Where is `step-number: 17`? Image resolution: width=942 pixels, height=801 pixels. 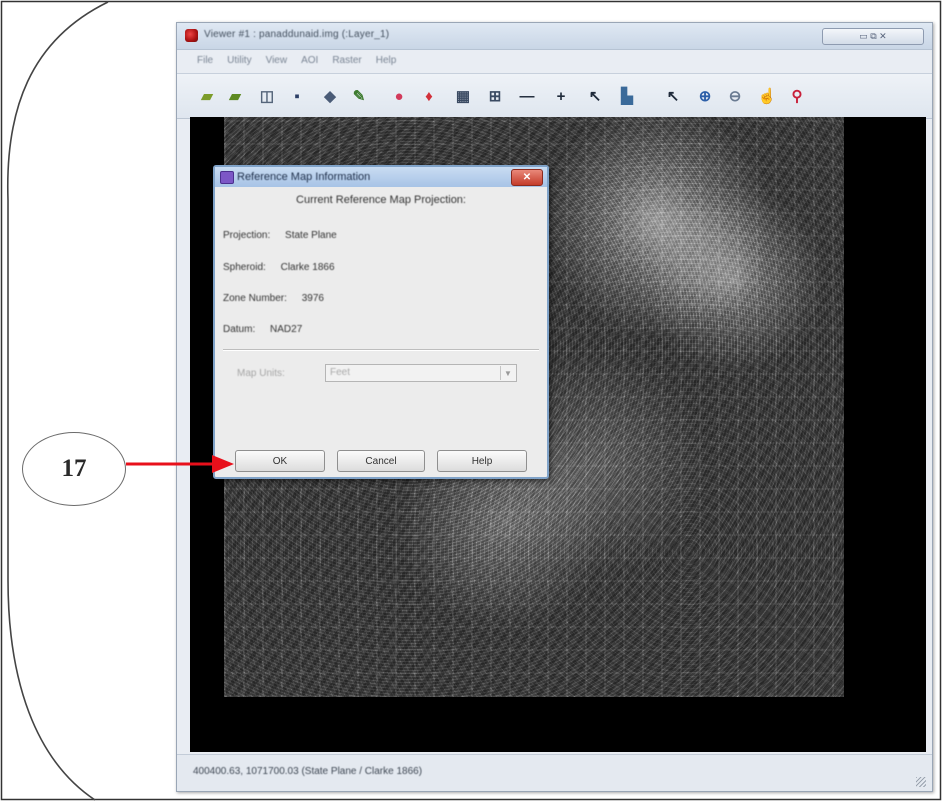 step-number: 17 is located at coordinates (74, 468).